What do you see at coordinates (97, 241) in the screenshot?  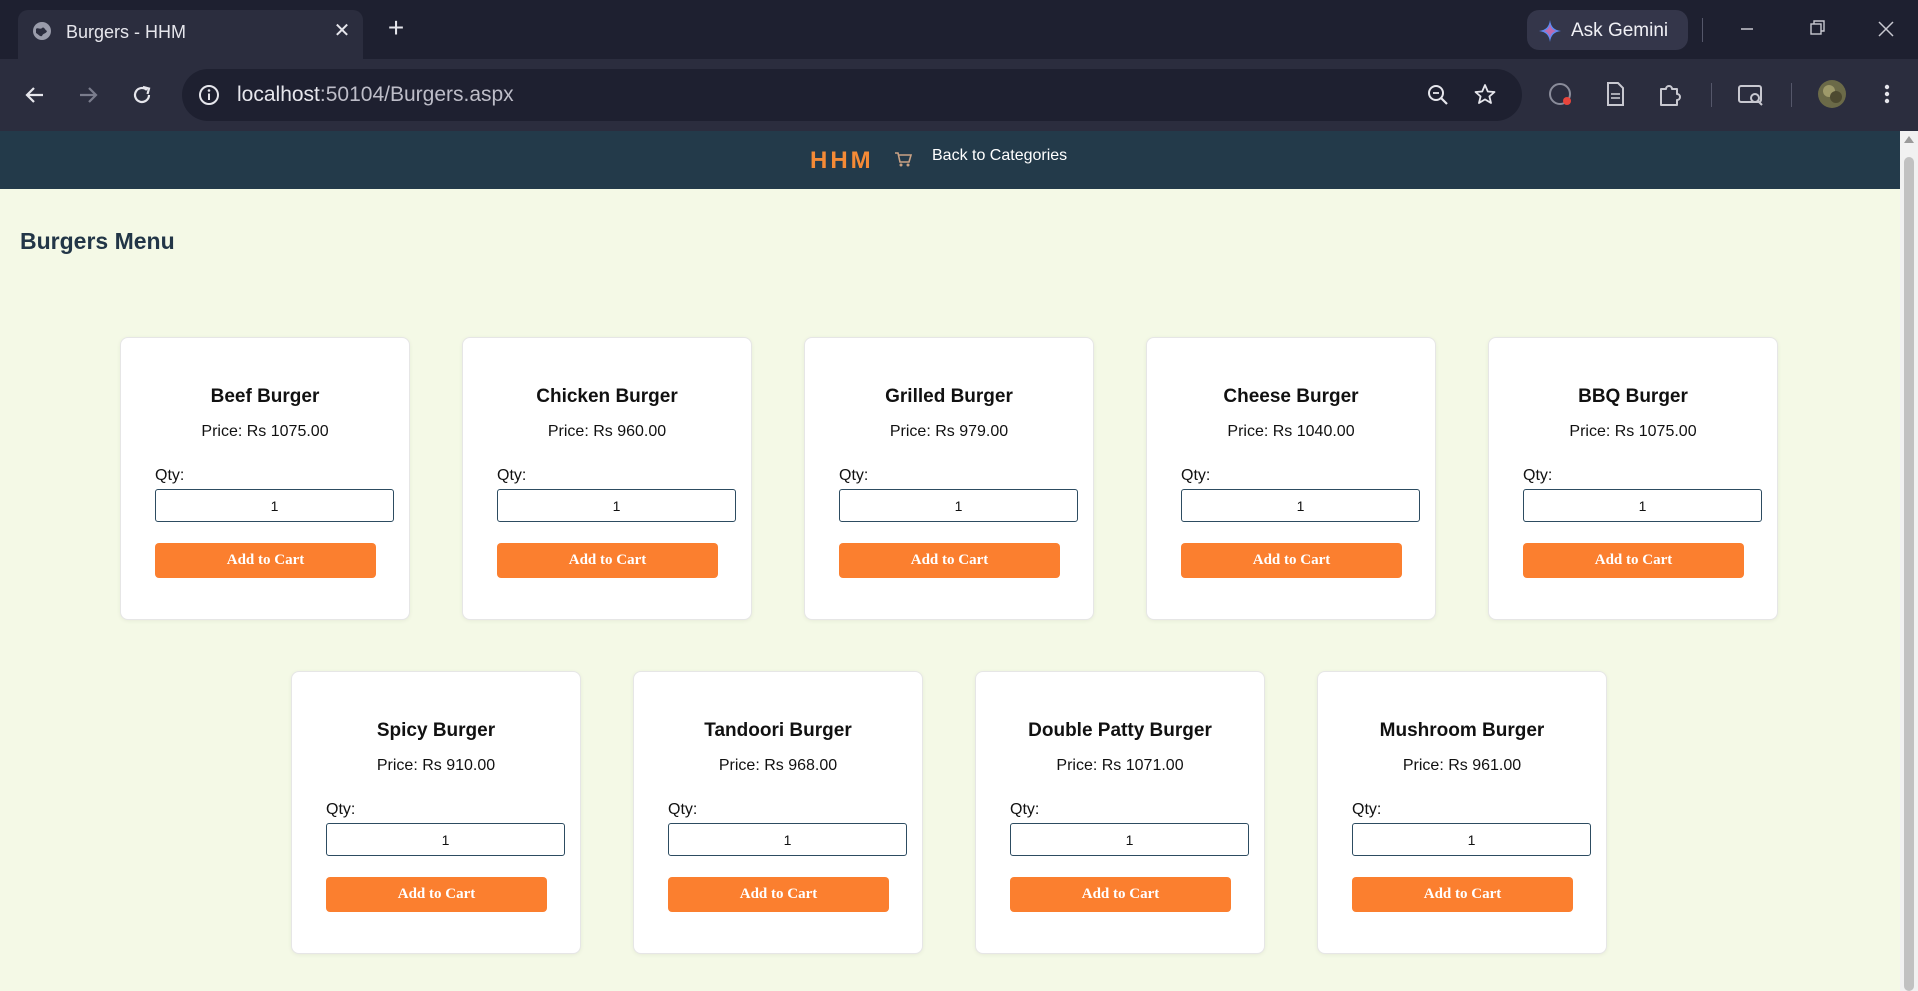 I see `page-title: Burgers Menu` at bounding box center [97, 241].